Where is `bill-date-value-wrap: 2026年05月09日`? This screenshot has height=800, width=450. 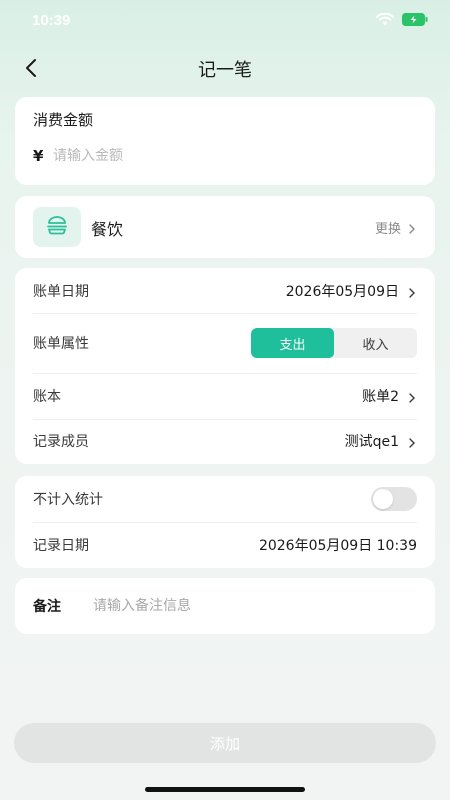
bill-date-value-wrap: 2026年05月09日 is located at coordinates (351, 291).